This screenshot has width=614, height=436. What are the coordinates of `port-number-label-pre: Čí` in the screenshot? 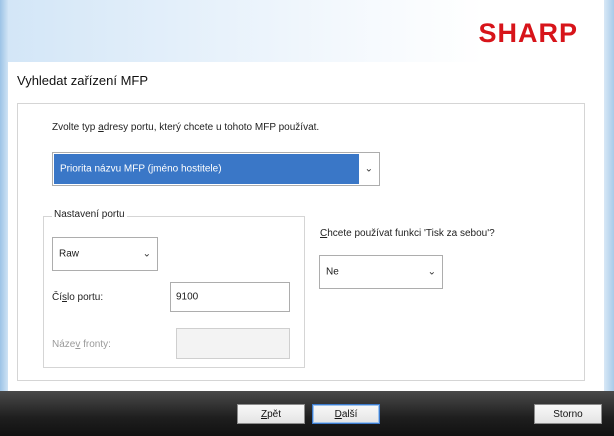 It's located at (57, 297).